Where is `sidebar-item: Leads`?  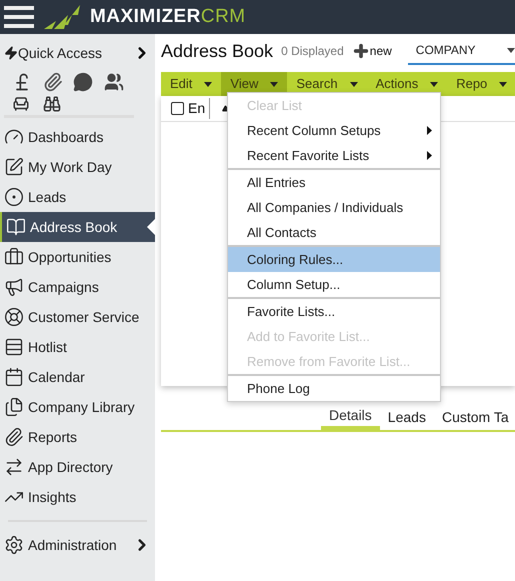
sidebar-item: Leads is located at coordinates (77, 197).